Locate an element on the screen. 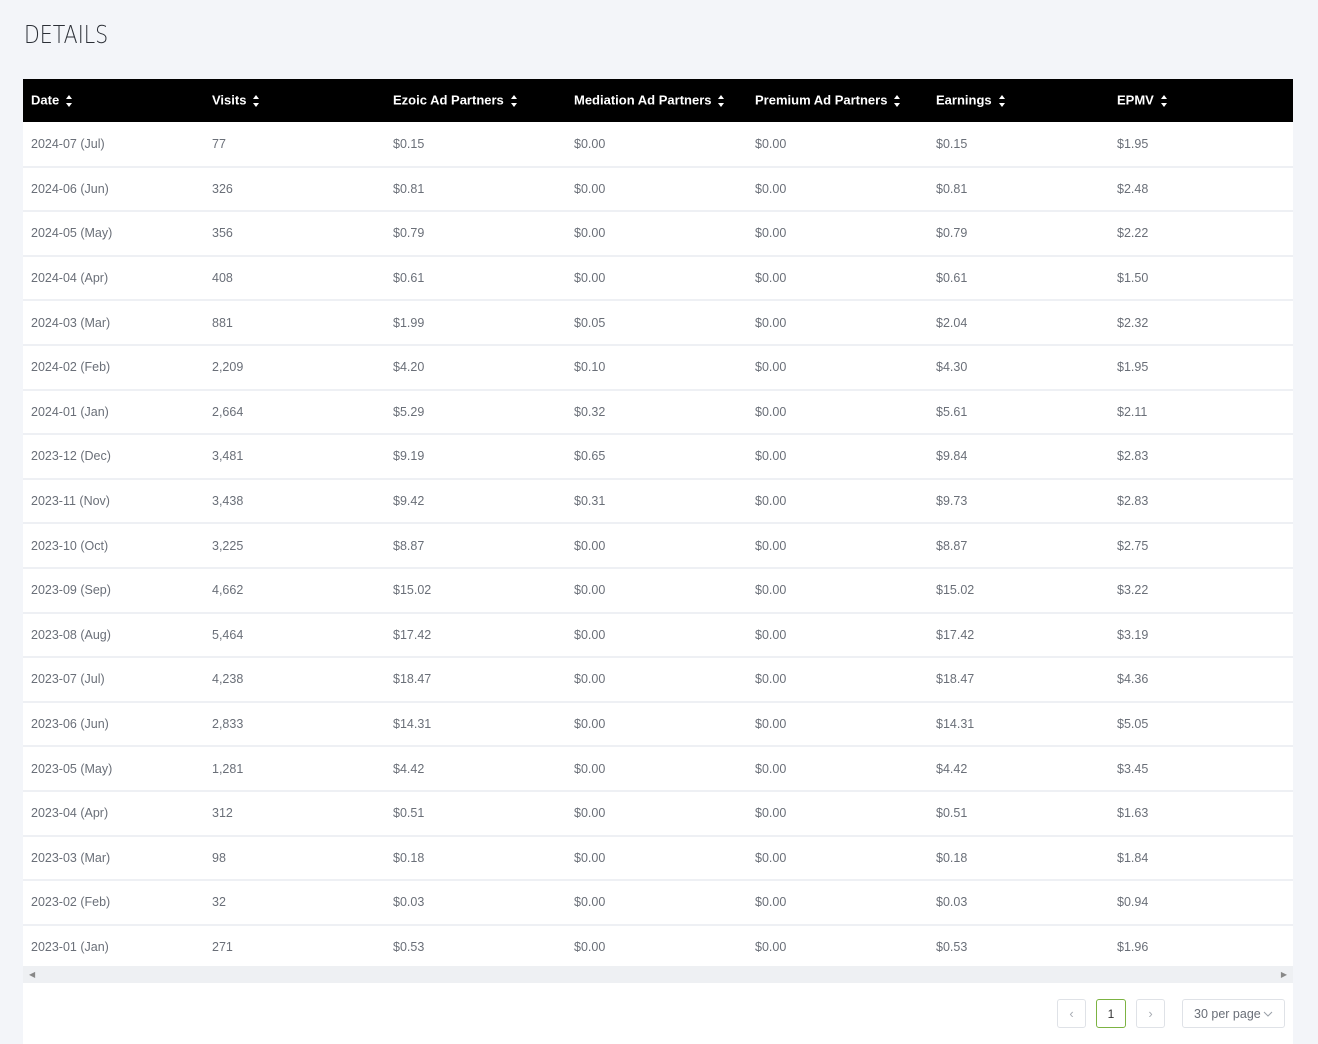  column-header: Mediation Ad Partners is located at coordinates (656, 100).